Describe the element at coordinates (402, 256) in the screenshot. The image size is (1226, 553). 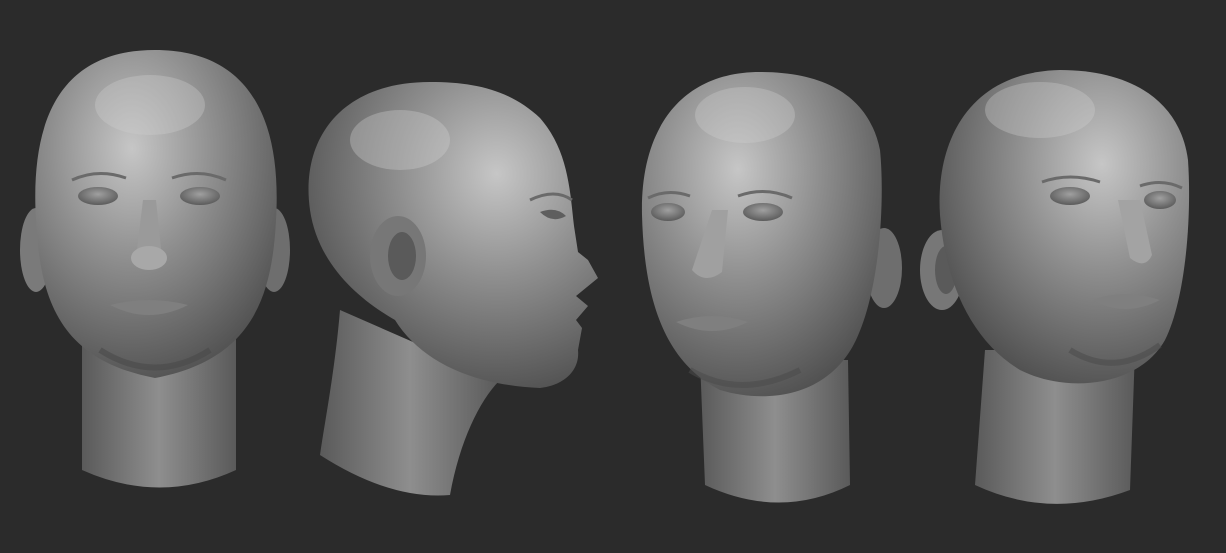
I see `ear-inner` at that location.